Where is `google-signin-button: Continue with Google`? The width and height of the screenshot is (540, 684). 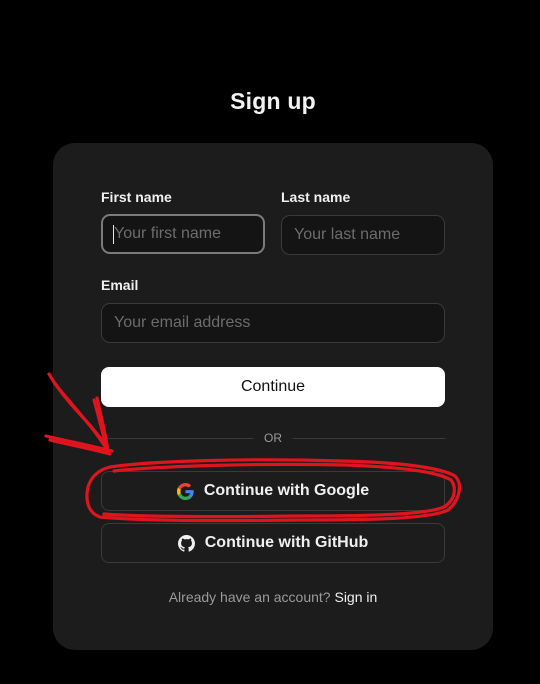
google-signin-button: Continue with Google is located at coordinates (273, 491).